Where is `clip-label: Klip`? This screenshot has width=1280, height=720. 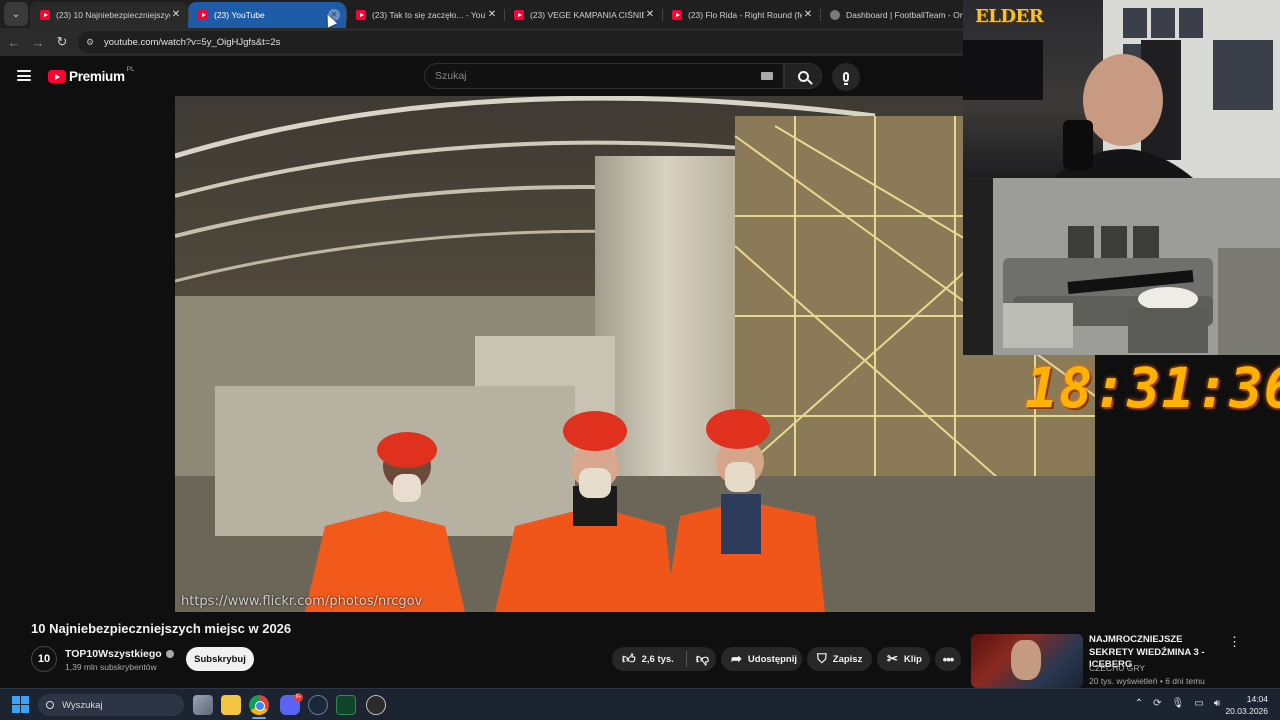 clip-label: Klip is located at coordinates (912, 659).